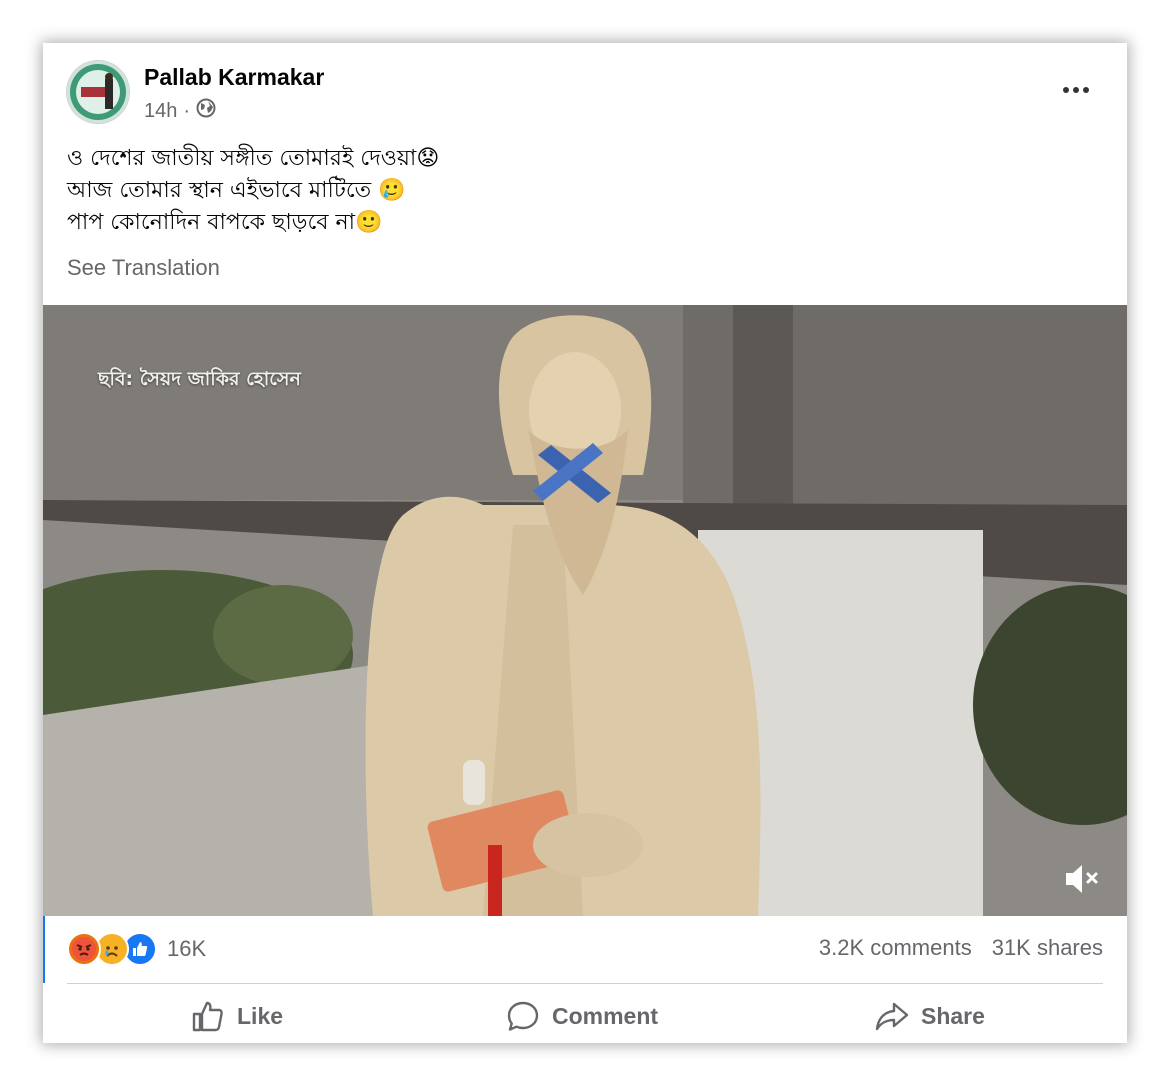  I want to click on comment-bubble-icon, so click(523, 1016).